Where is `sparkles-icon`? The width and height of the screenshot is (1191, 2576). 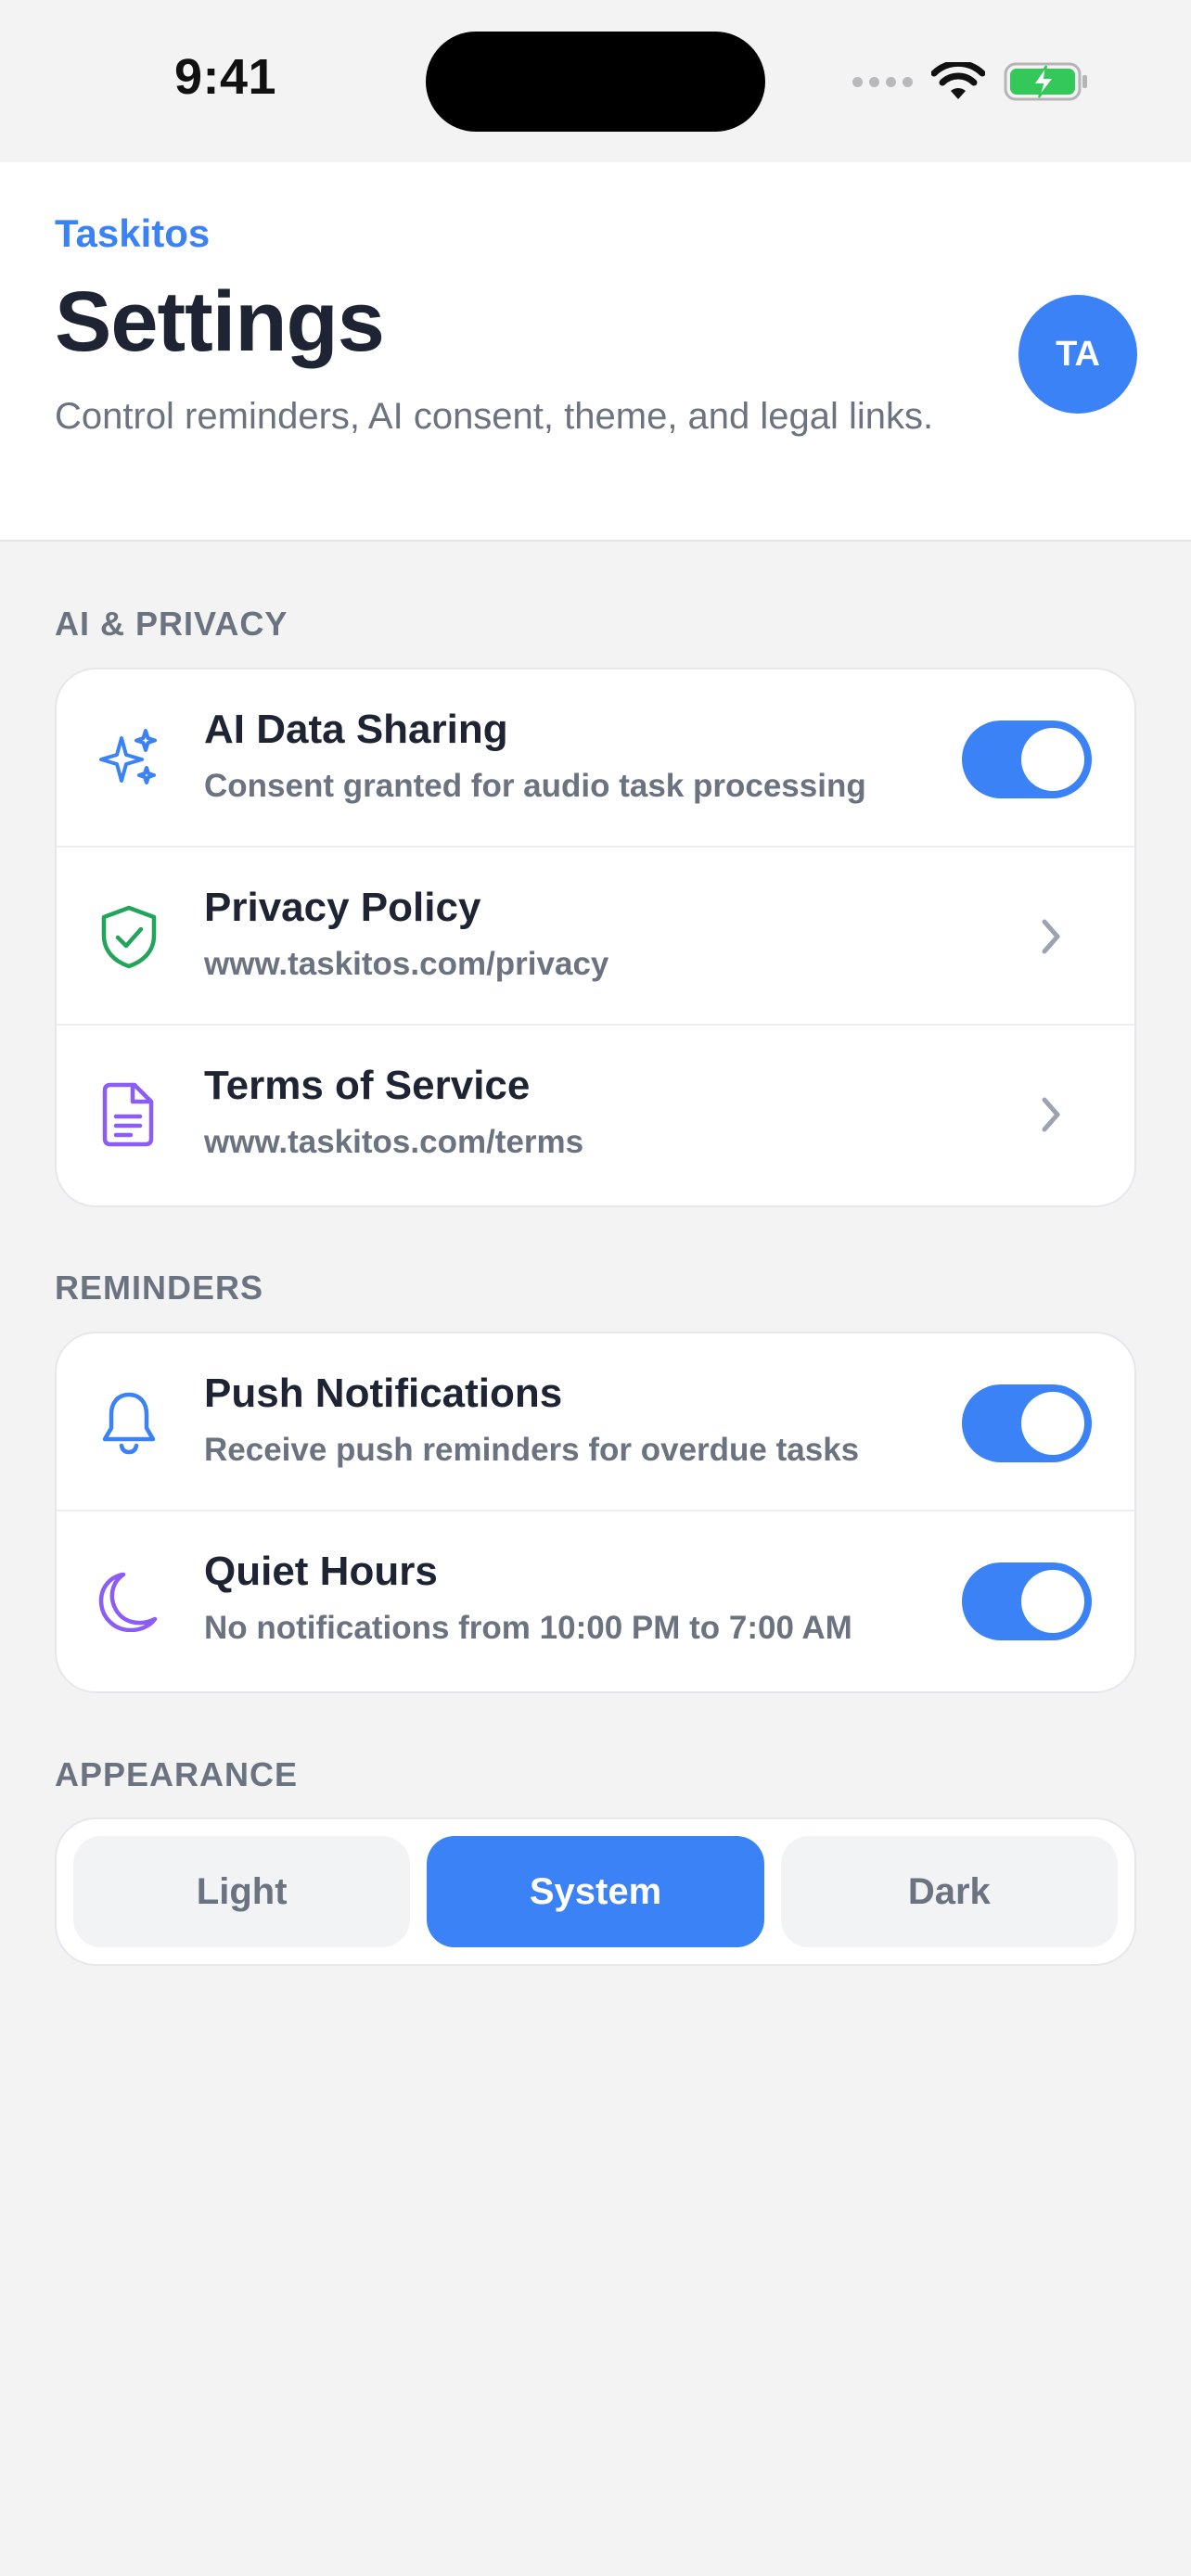 sparkles-icon is located at coordinates (129, 759).